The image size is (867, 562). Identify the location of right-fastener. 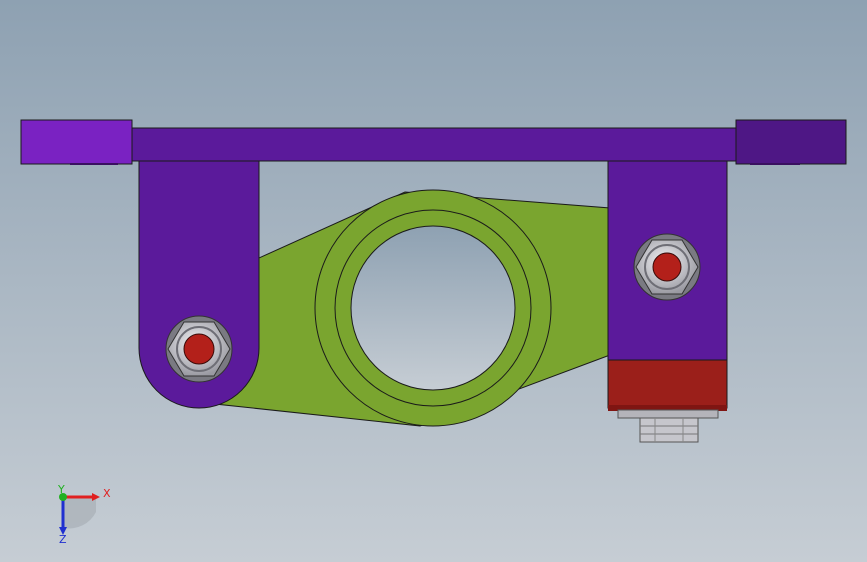
(667, 267).